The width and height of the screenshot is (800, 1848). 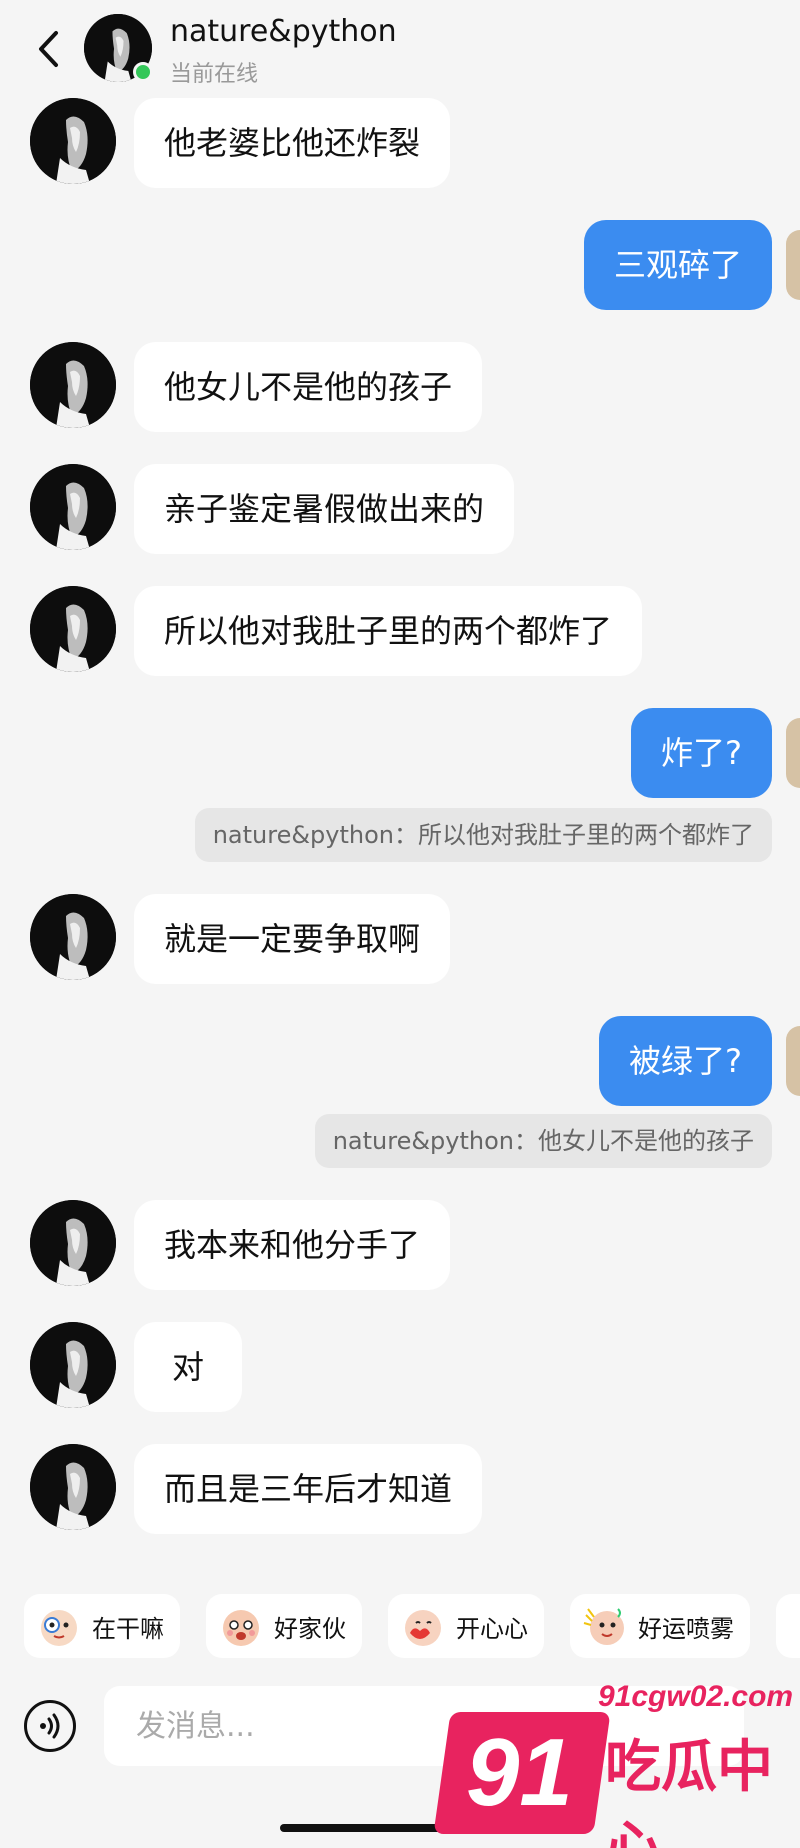 I want to click on quick-reply-label: 好家伙, so click(x=310, y=1628).